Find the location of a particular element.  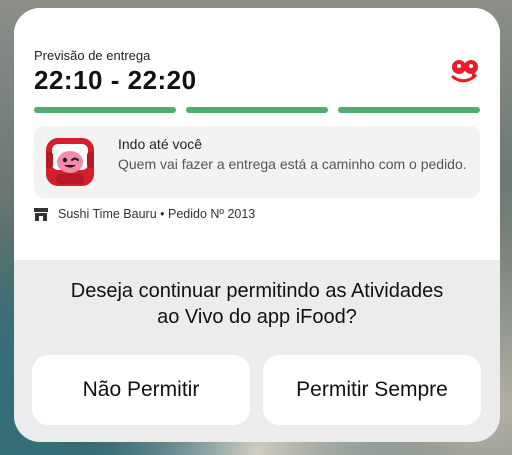

eta-label: Previsão de entrega is located at coordinates (92, 55).